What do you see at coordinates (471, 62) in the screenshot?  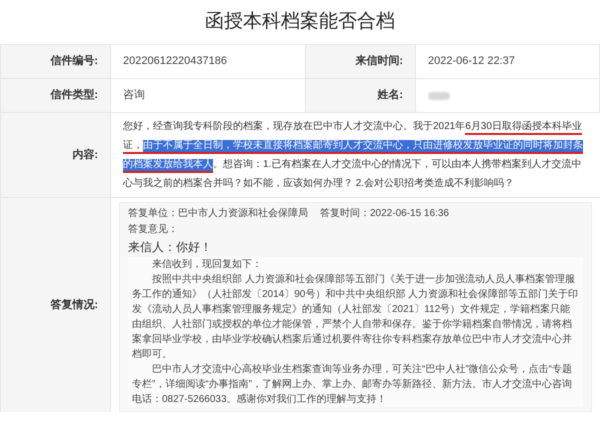 I see `field-value: 2022-06-12 22:37` at bounding box center [471, 62].